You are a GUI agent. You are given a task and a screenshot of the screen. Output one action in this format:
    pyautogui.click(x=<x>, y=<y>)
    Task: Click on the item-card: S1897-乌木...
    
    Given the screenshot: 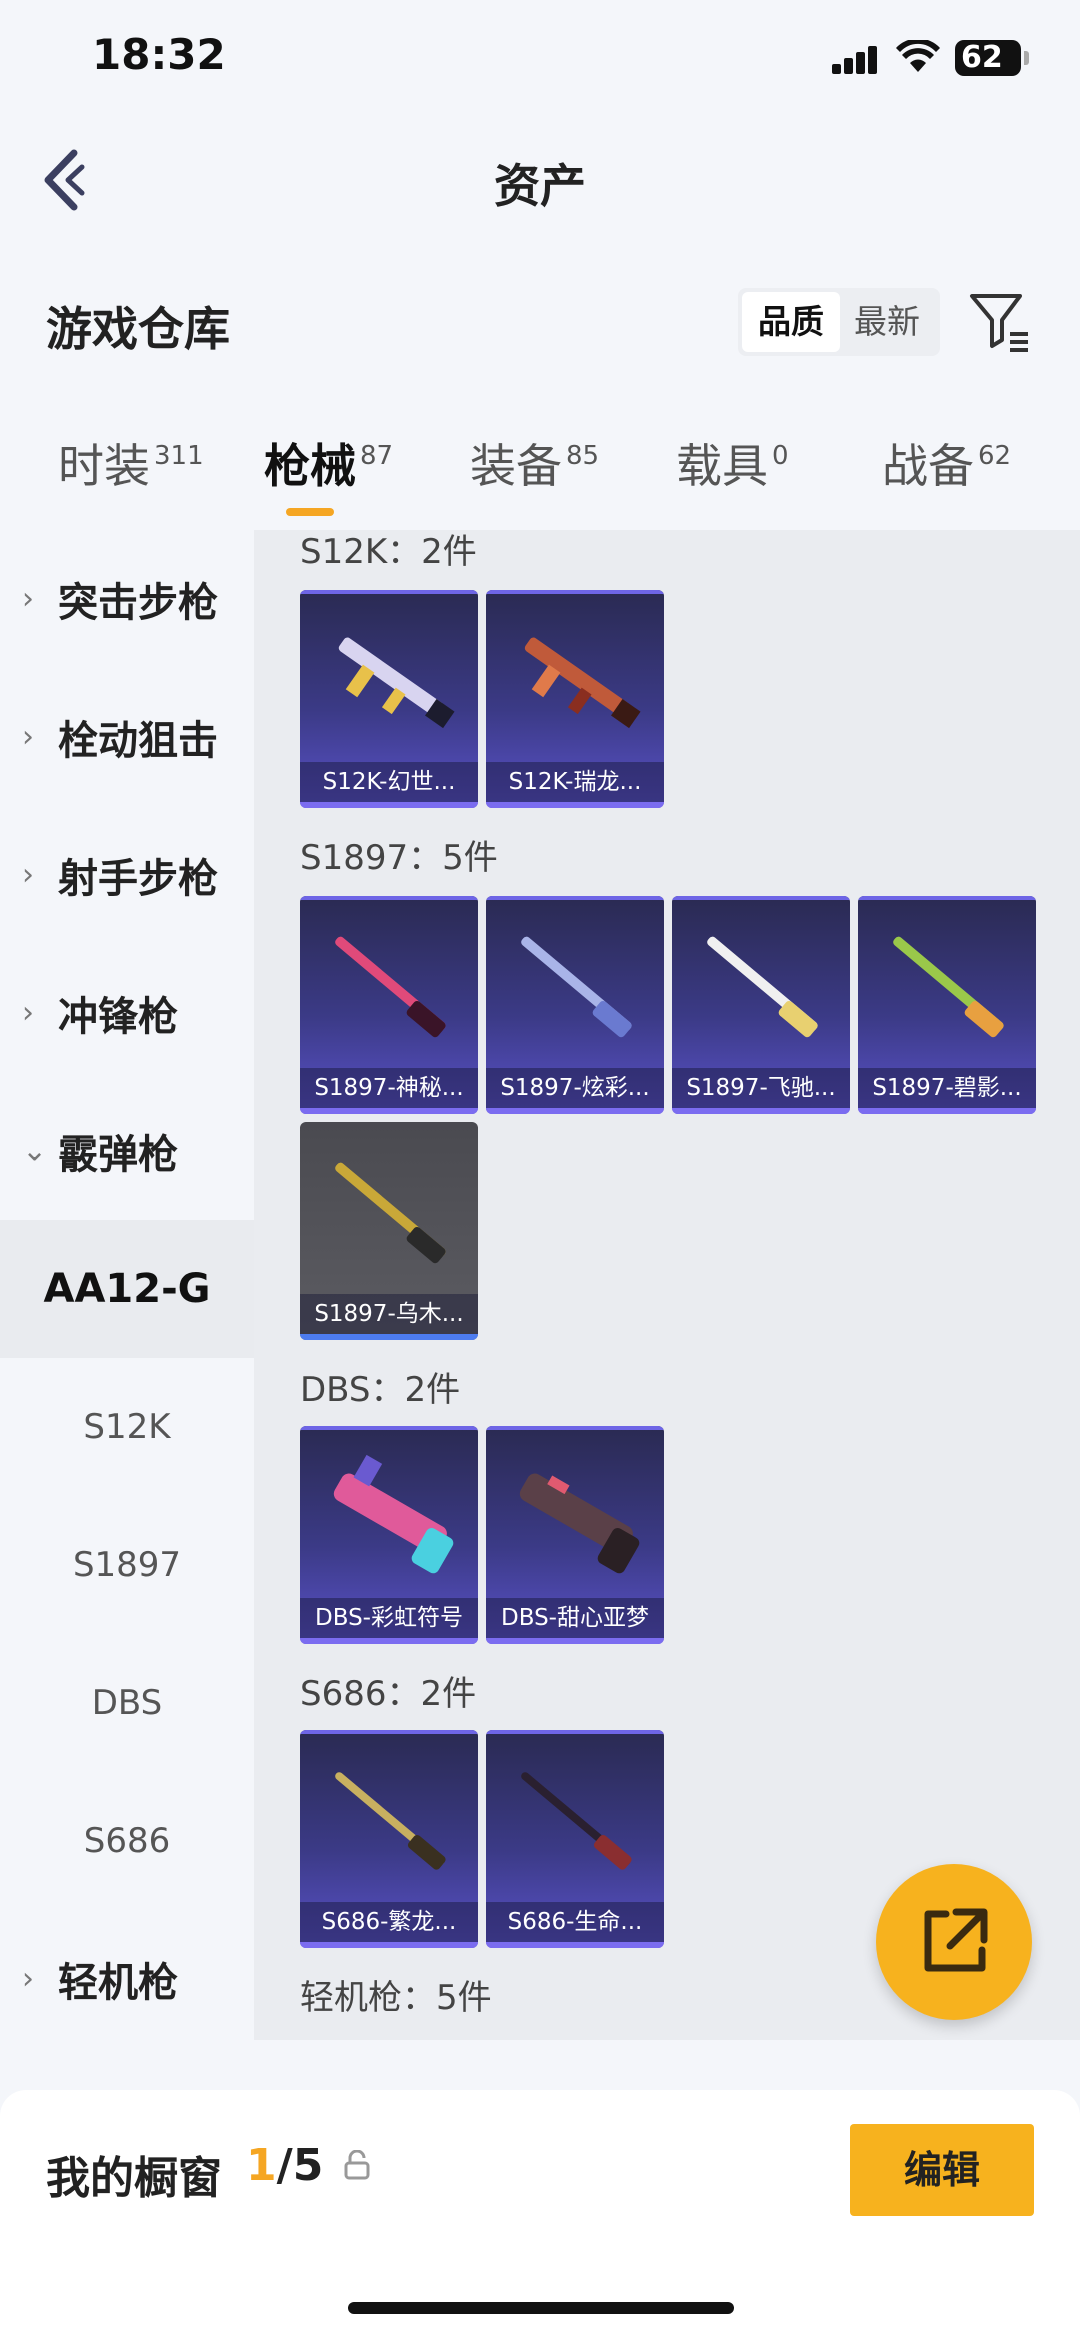 What is the action you would take?
    pyautogui.click(x=389, y=1231)
    